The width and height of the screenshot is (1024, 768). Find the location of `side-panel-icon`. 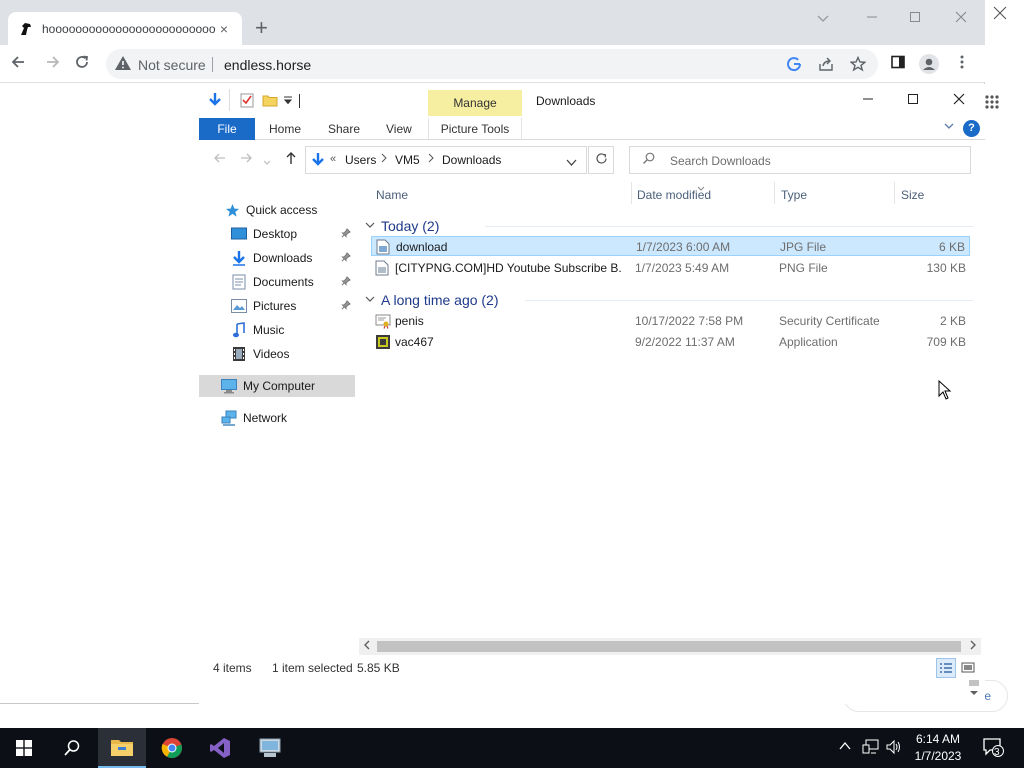

side-panel-icon is located at coordinates (898, 64).